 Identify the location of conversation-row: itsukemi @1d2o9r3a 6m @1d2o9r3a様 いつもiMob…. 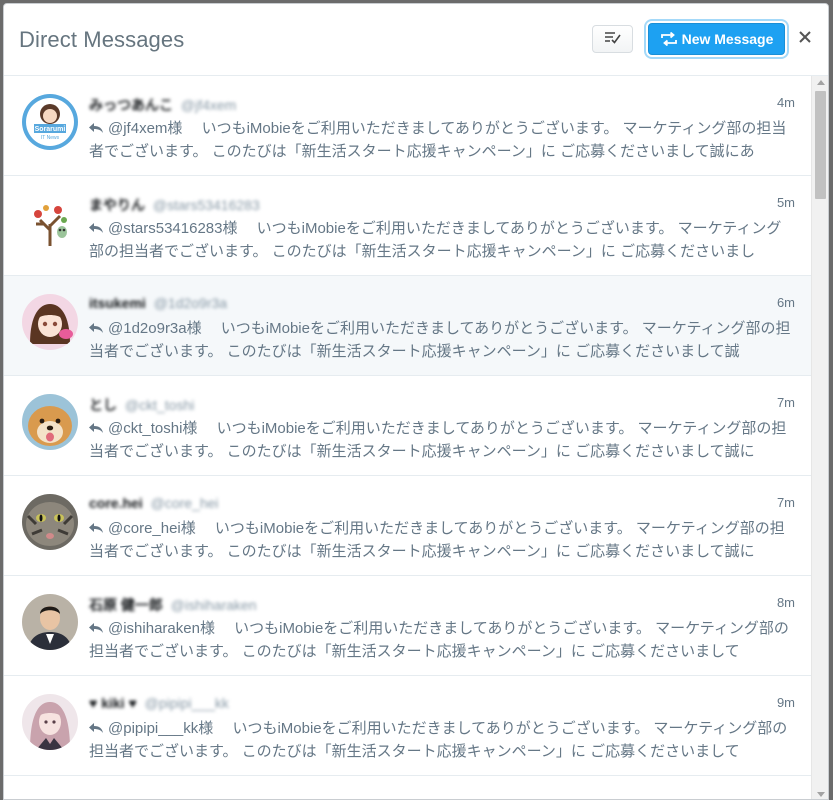
(407, 326).